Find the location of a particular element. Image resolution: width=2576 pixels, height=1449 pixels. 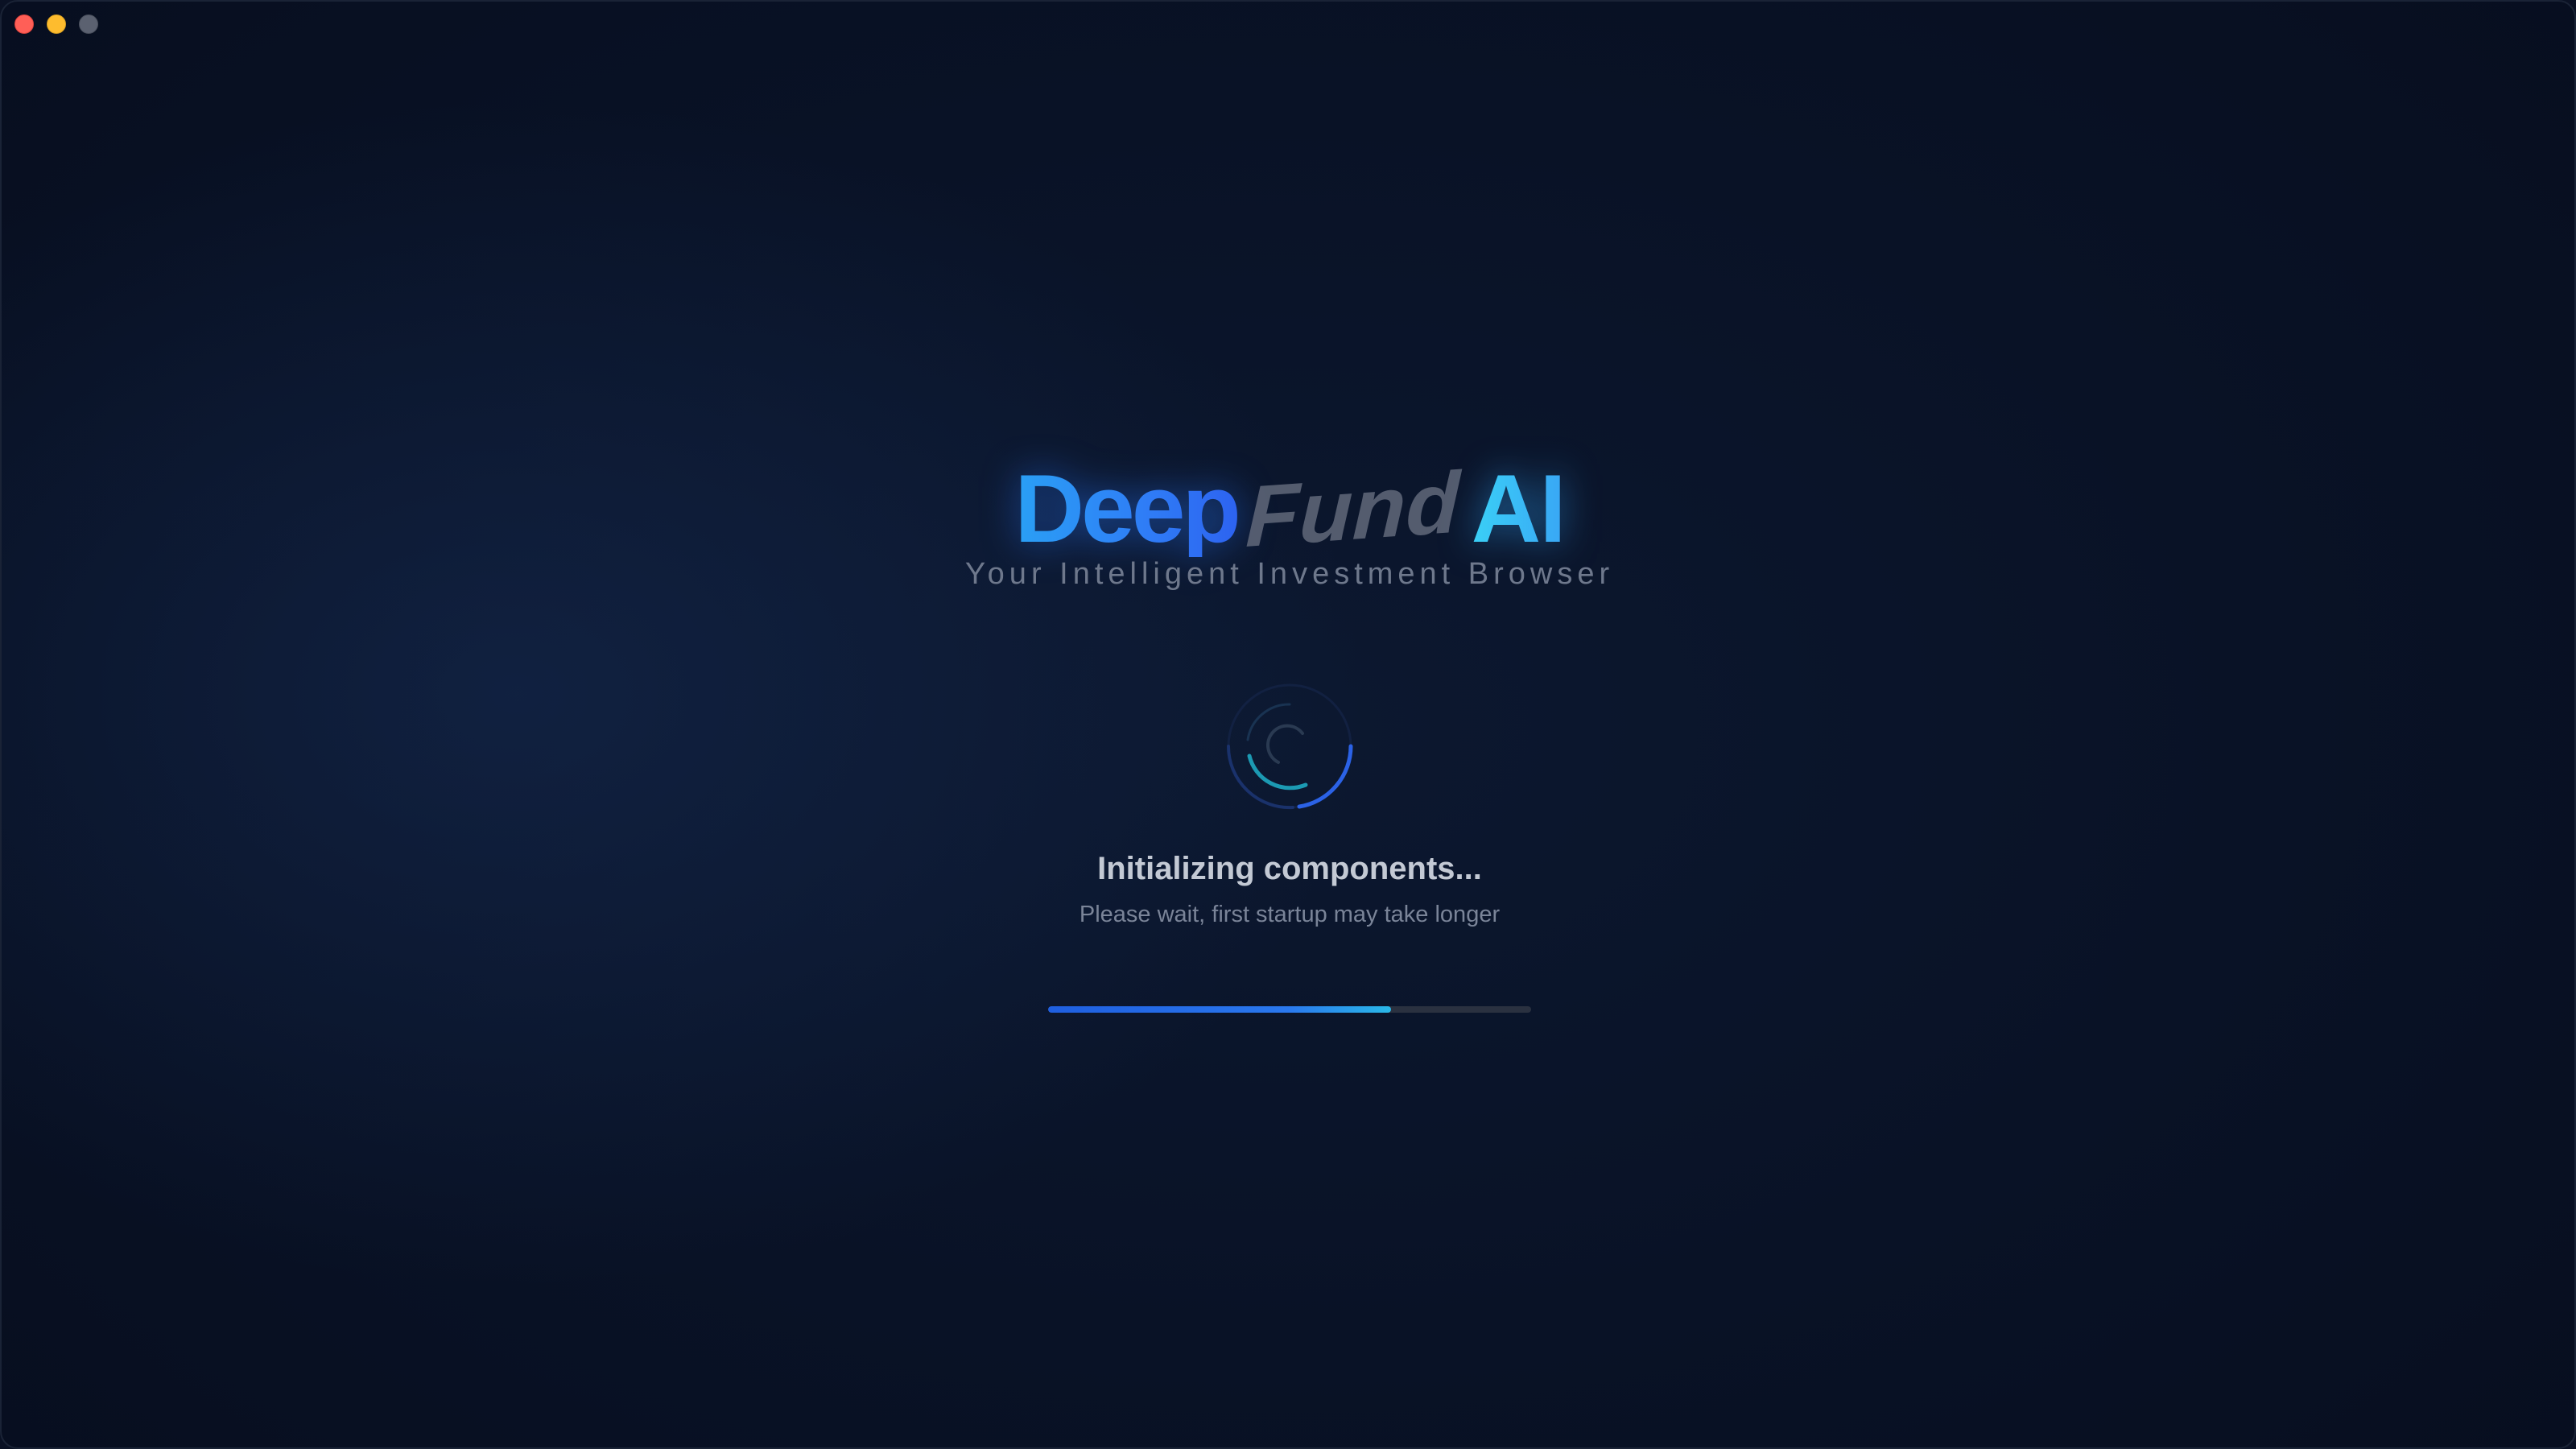

window-controls is located at coordinates (56, 24).